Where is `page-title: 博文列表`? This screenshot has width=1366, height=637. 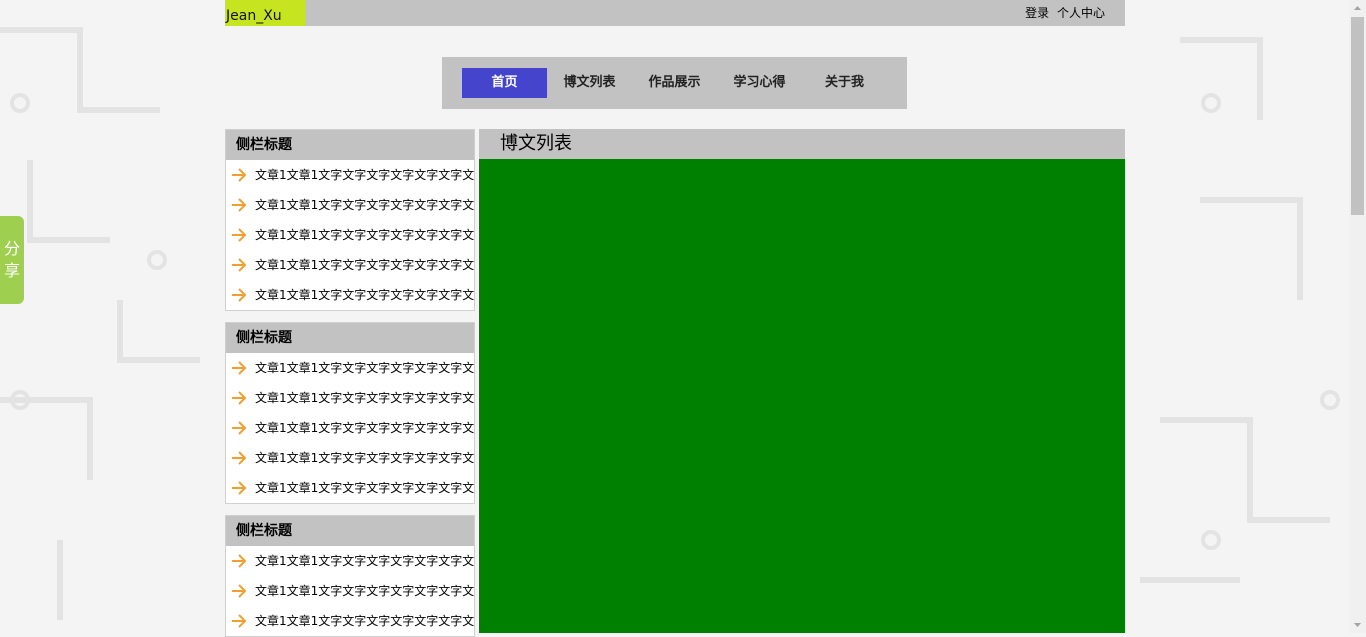 page-title: 博文列表 is located at coordinates (802, 144).